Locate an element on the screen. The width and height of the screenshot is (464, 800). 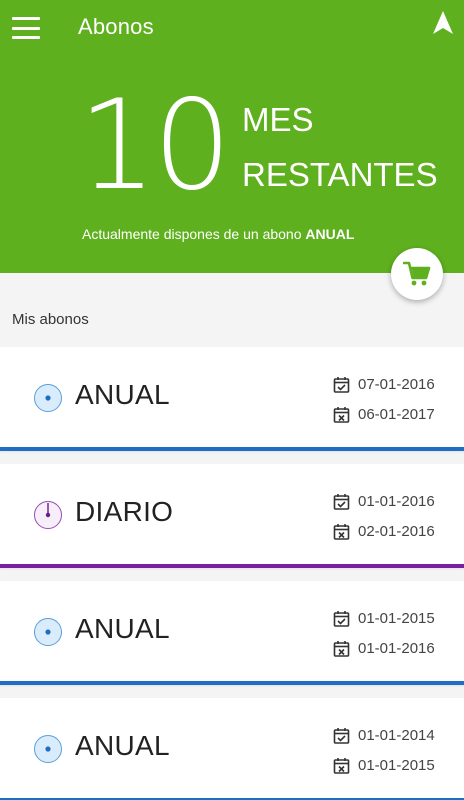
subscription-type: DIARIO is located at coordinates (124, 511).